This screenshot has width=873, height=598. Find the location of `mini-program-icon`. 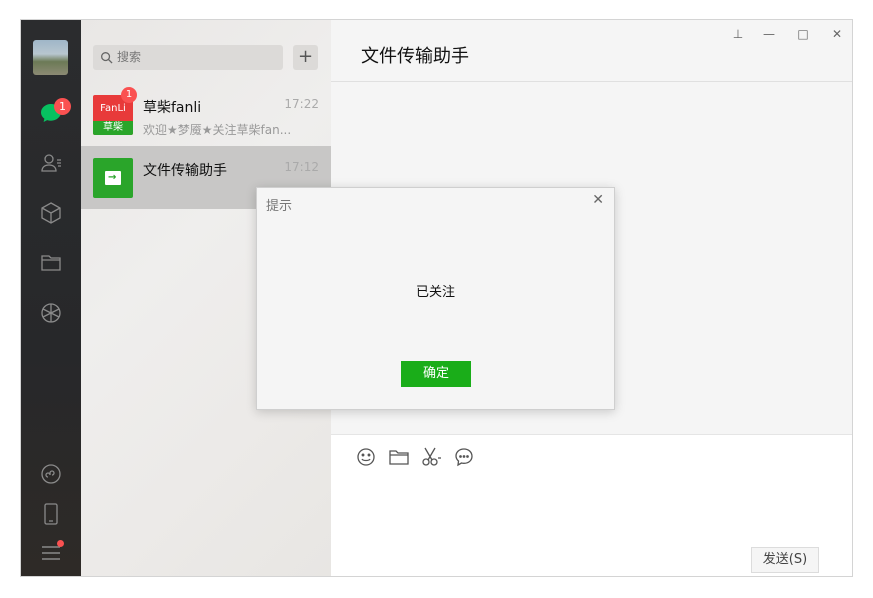

mini-program-icon is located at coordinates (51, 474).